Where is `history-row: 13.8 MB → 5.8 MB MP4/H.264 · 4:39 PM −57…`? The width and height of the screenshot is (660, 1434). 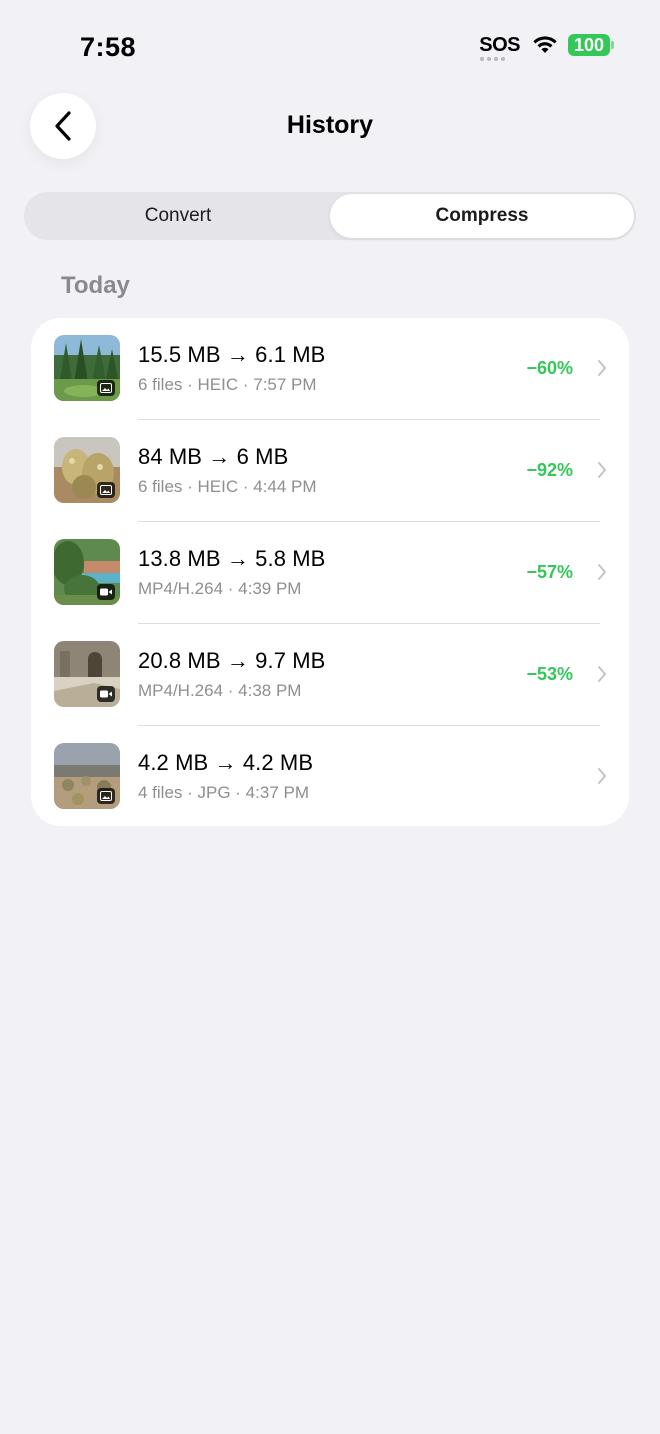
history-row: 13.8 MB → 5.8 MB MP4/H.264 · 4:39 PM −57… is located at coordinates (330, 573).